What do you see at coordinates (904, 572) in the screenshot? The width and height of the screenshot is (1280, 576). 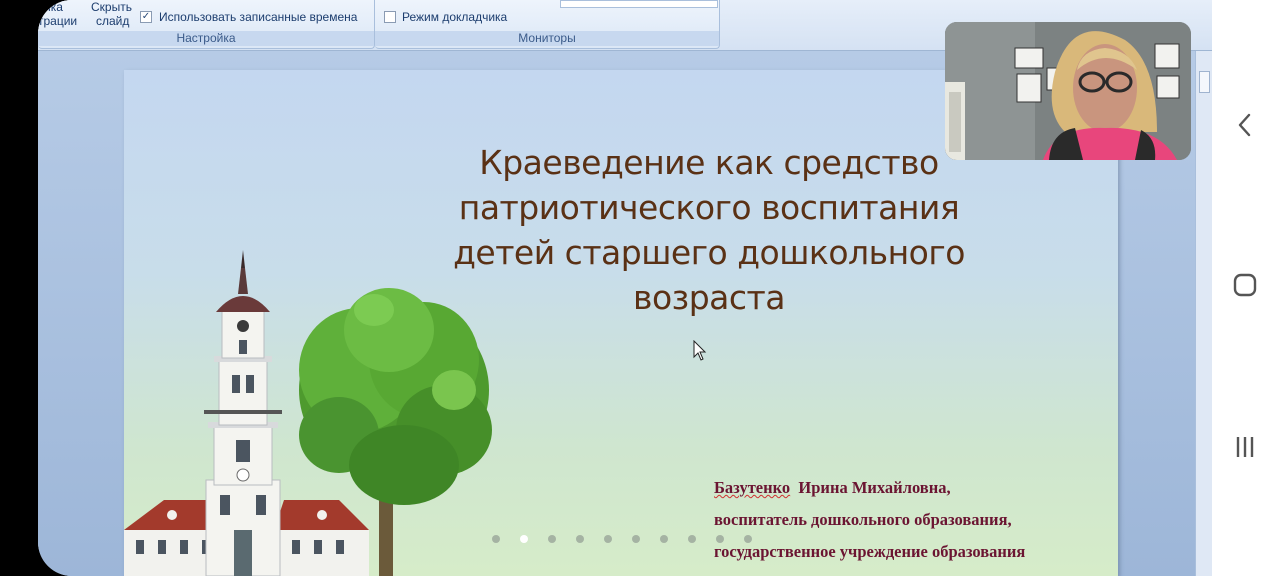 I see `author-organization-name: «Ясли-сад № 12 г. Могилёва»` at bounding box center [904, 572].